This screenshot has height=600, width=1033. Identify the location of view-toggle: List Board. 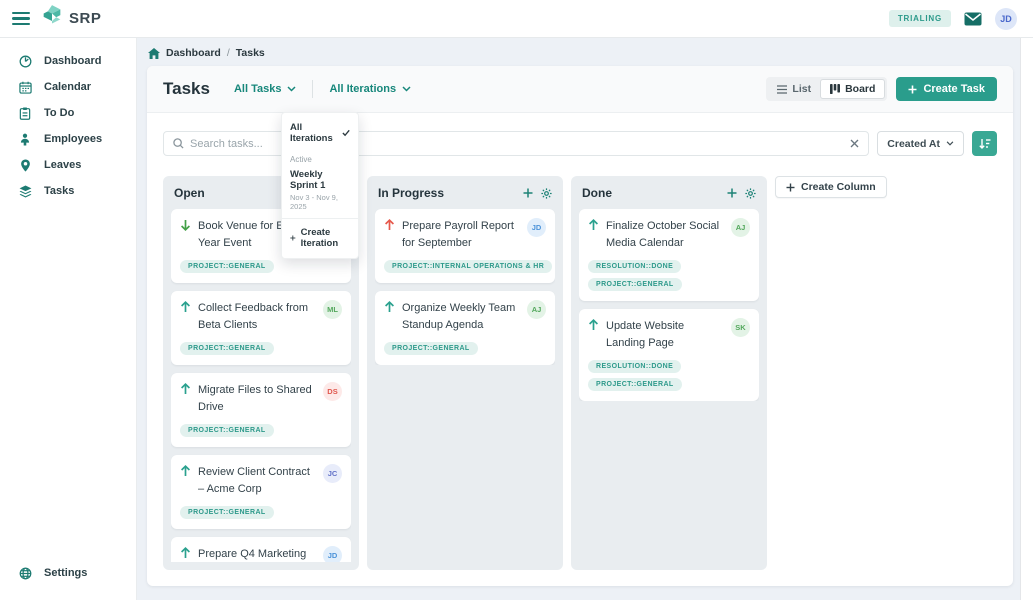
(827, 89).